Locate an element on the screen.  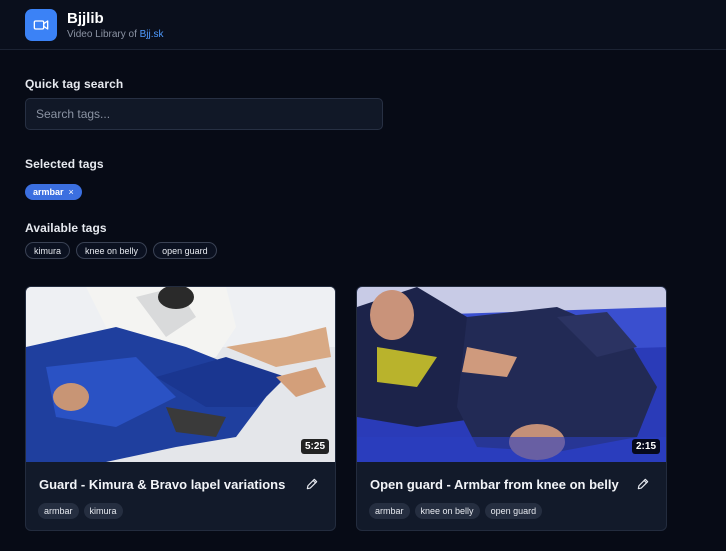
brand: Bjjlib Video Library of Bjj.sk is located at coordinates (115, 25).